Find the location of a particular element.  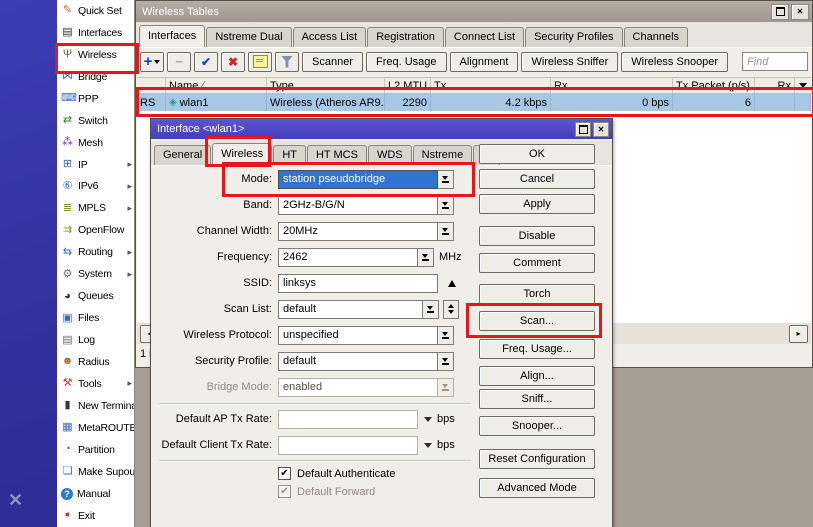

sidebar-item-radius: ☻ Radius is located at coordinates (95, 362).